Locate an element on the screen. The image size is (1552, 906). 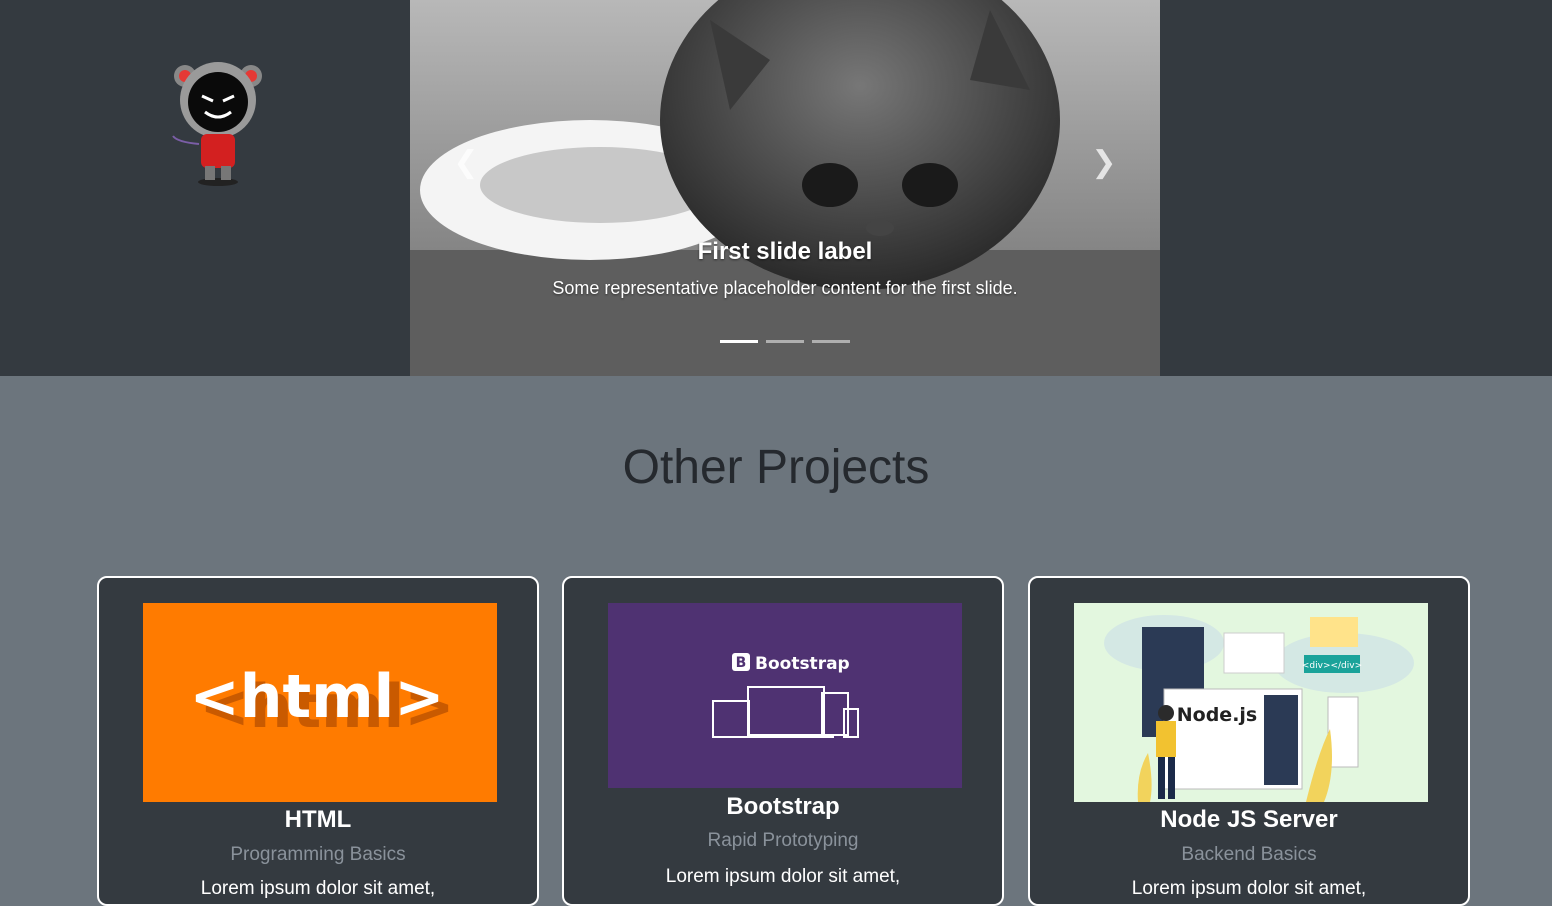
carousel-prev-button: ❮ is located at coordinates (466, 162).